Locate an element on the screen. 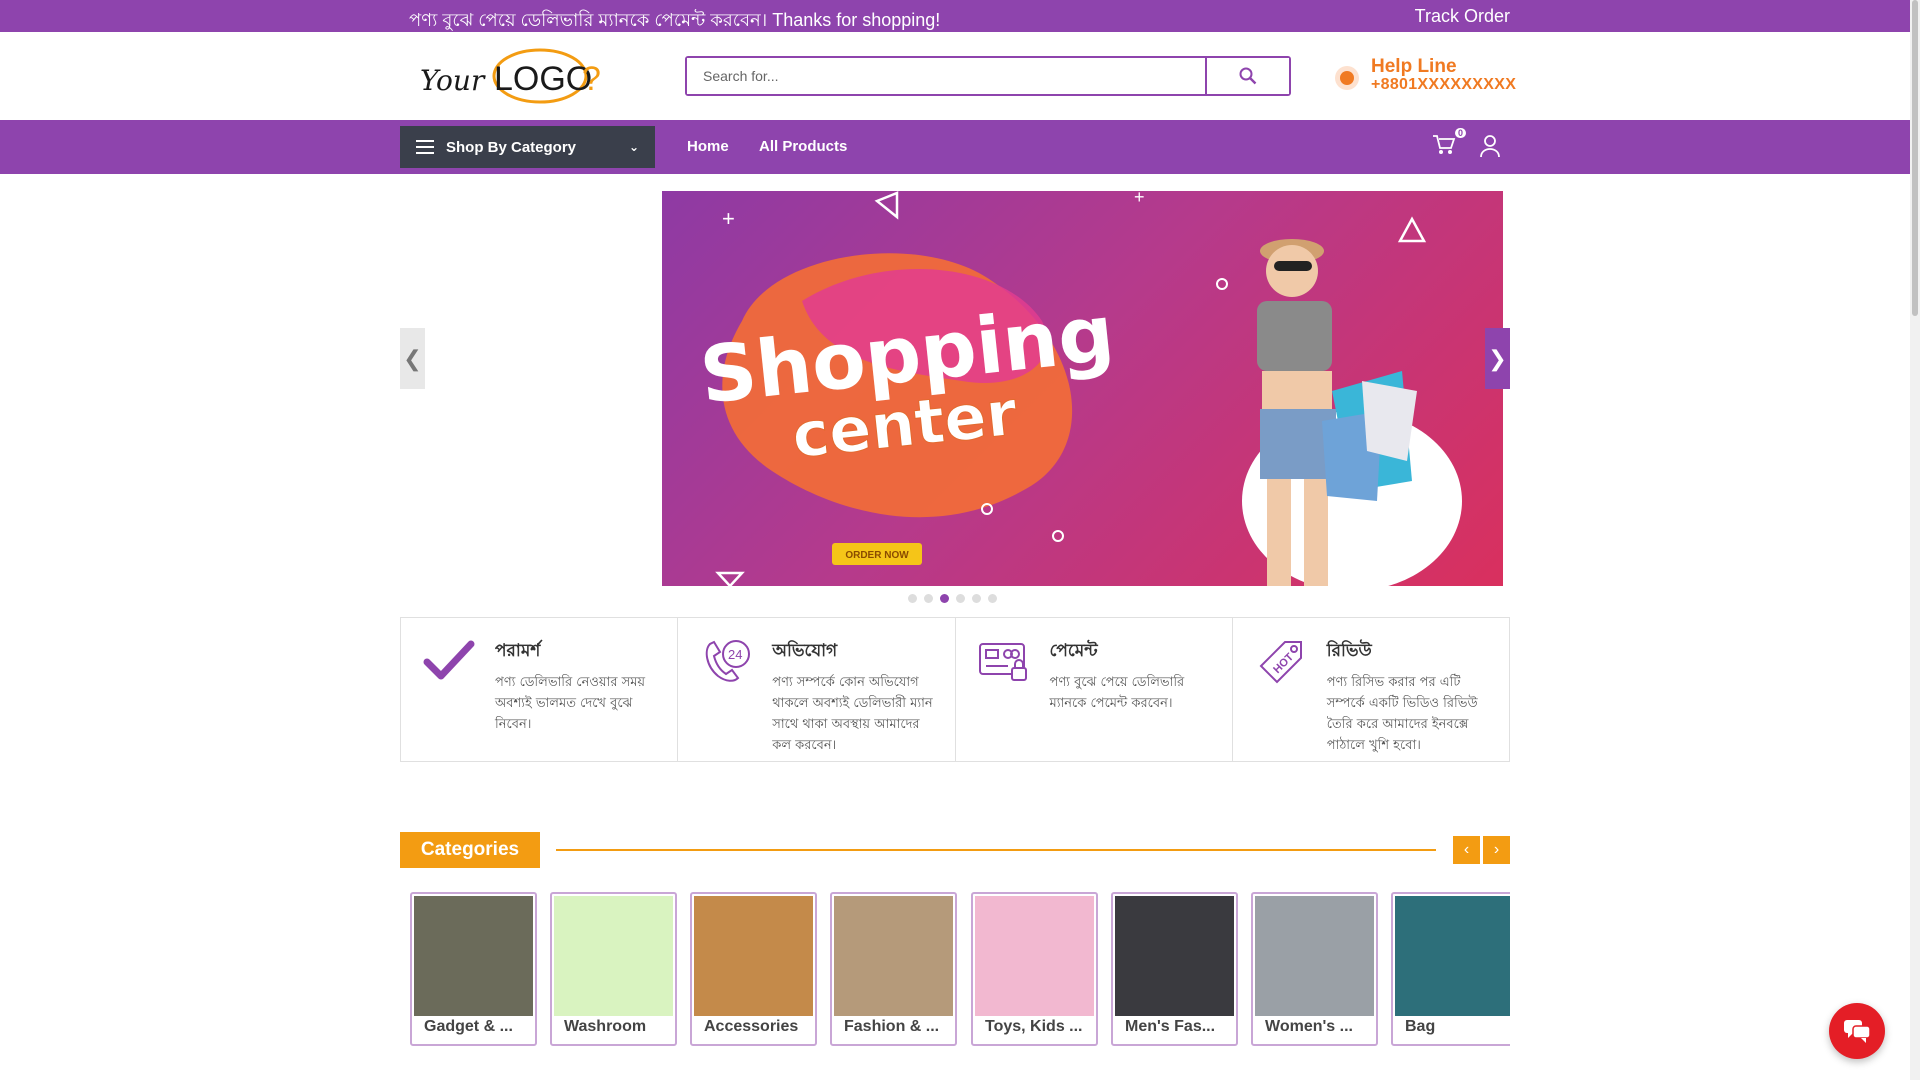 This screenshot has width=1920, height=1080. cart-icon is located at coordinates (1444, 144).